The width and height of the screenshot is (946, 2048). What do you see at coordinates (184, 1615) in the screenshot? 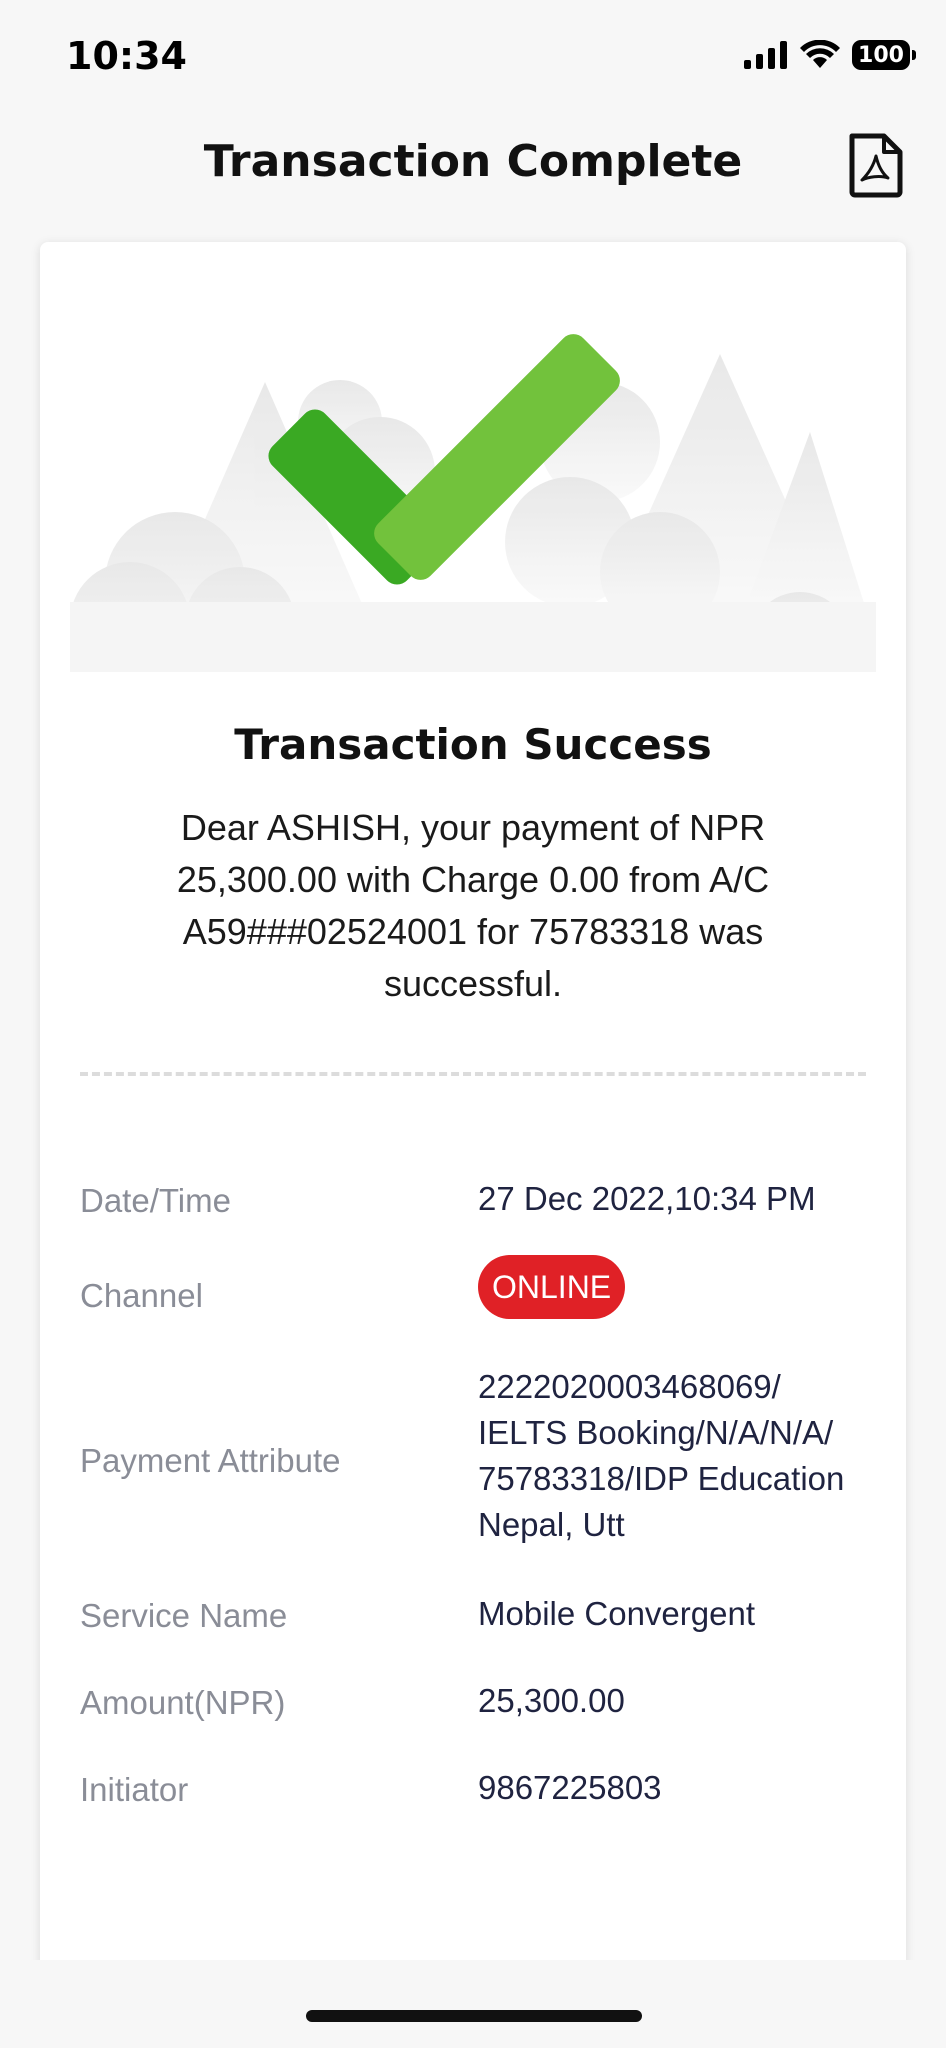
I see `detail-label: Service Name` at bounding box center [184, 1615].